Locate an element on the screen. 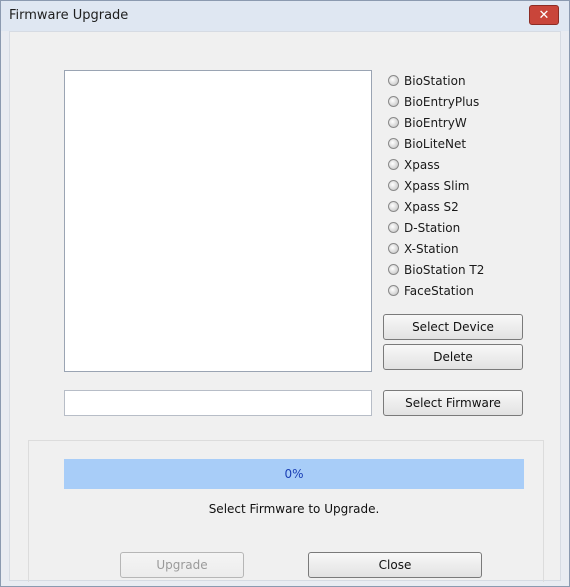  radio-label: X-Station is located at coordinates (431, 248).